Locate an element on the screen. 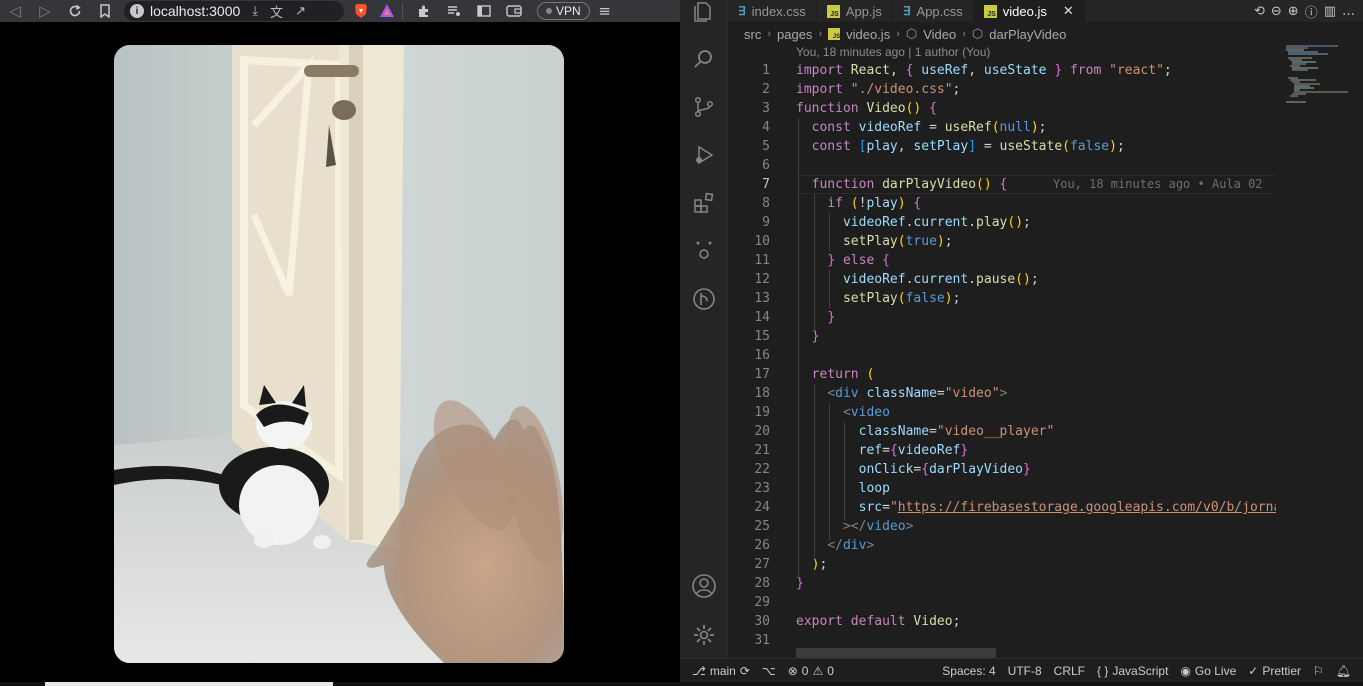 The width and height of the screenshot is (1363, 686). feedback-icon: ⚐ is located at coordinates (1318, 671).